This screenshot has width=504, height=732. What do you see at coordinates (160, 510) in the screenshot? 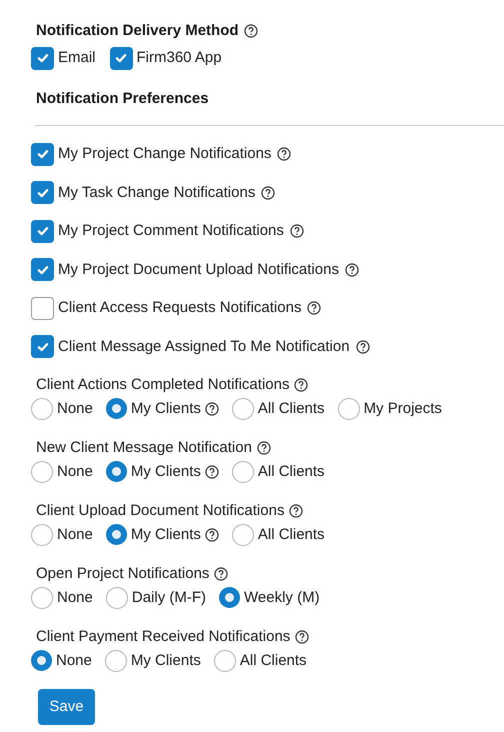
I see `group-label: Client Upload Document Notifications` at bounding box center [160, 510].